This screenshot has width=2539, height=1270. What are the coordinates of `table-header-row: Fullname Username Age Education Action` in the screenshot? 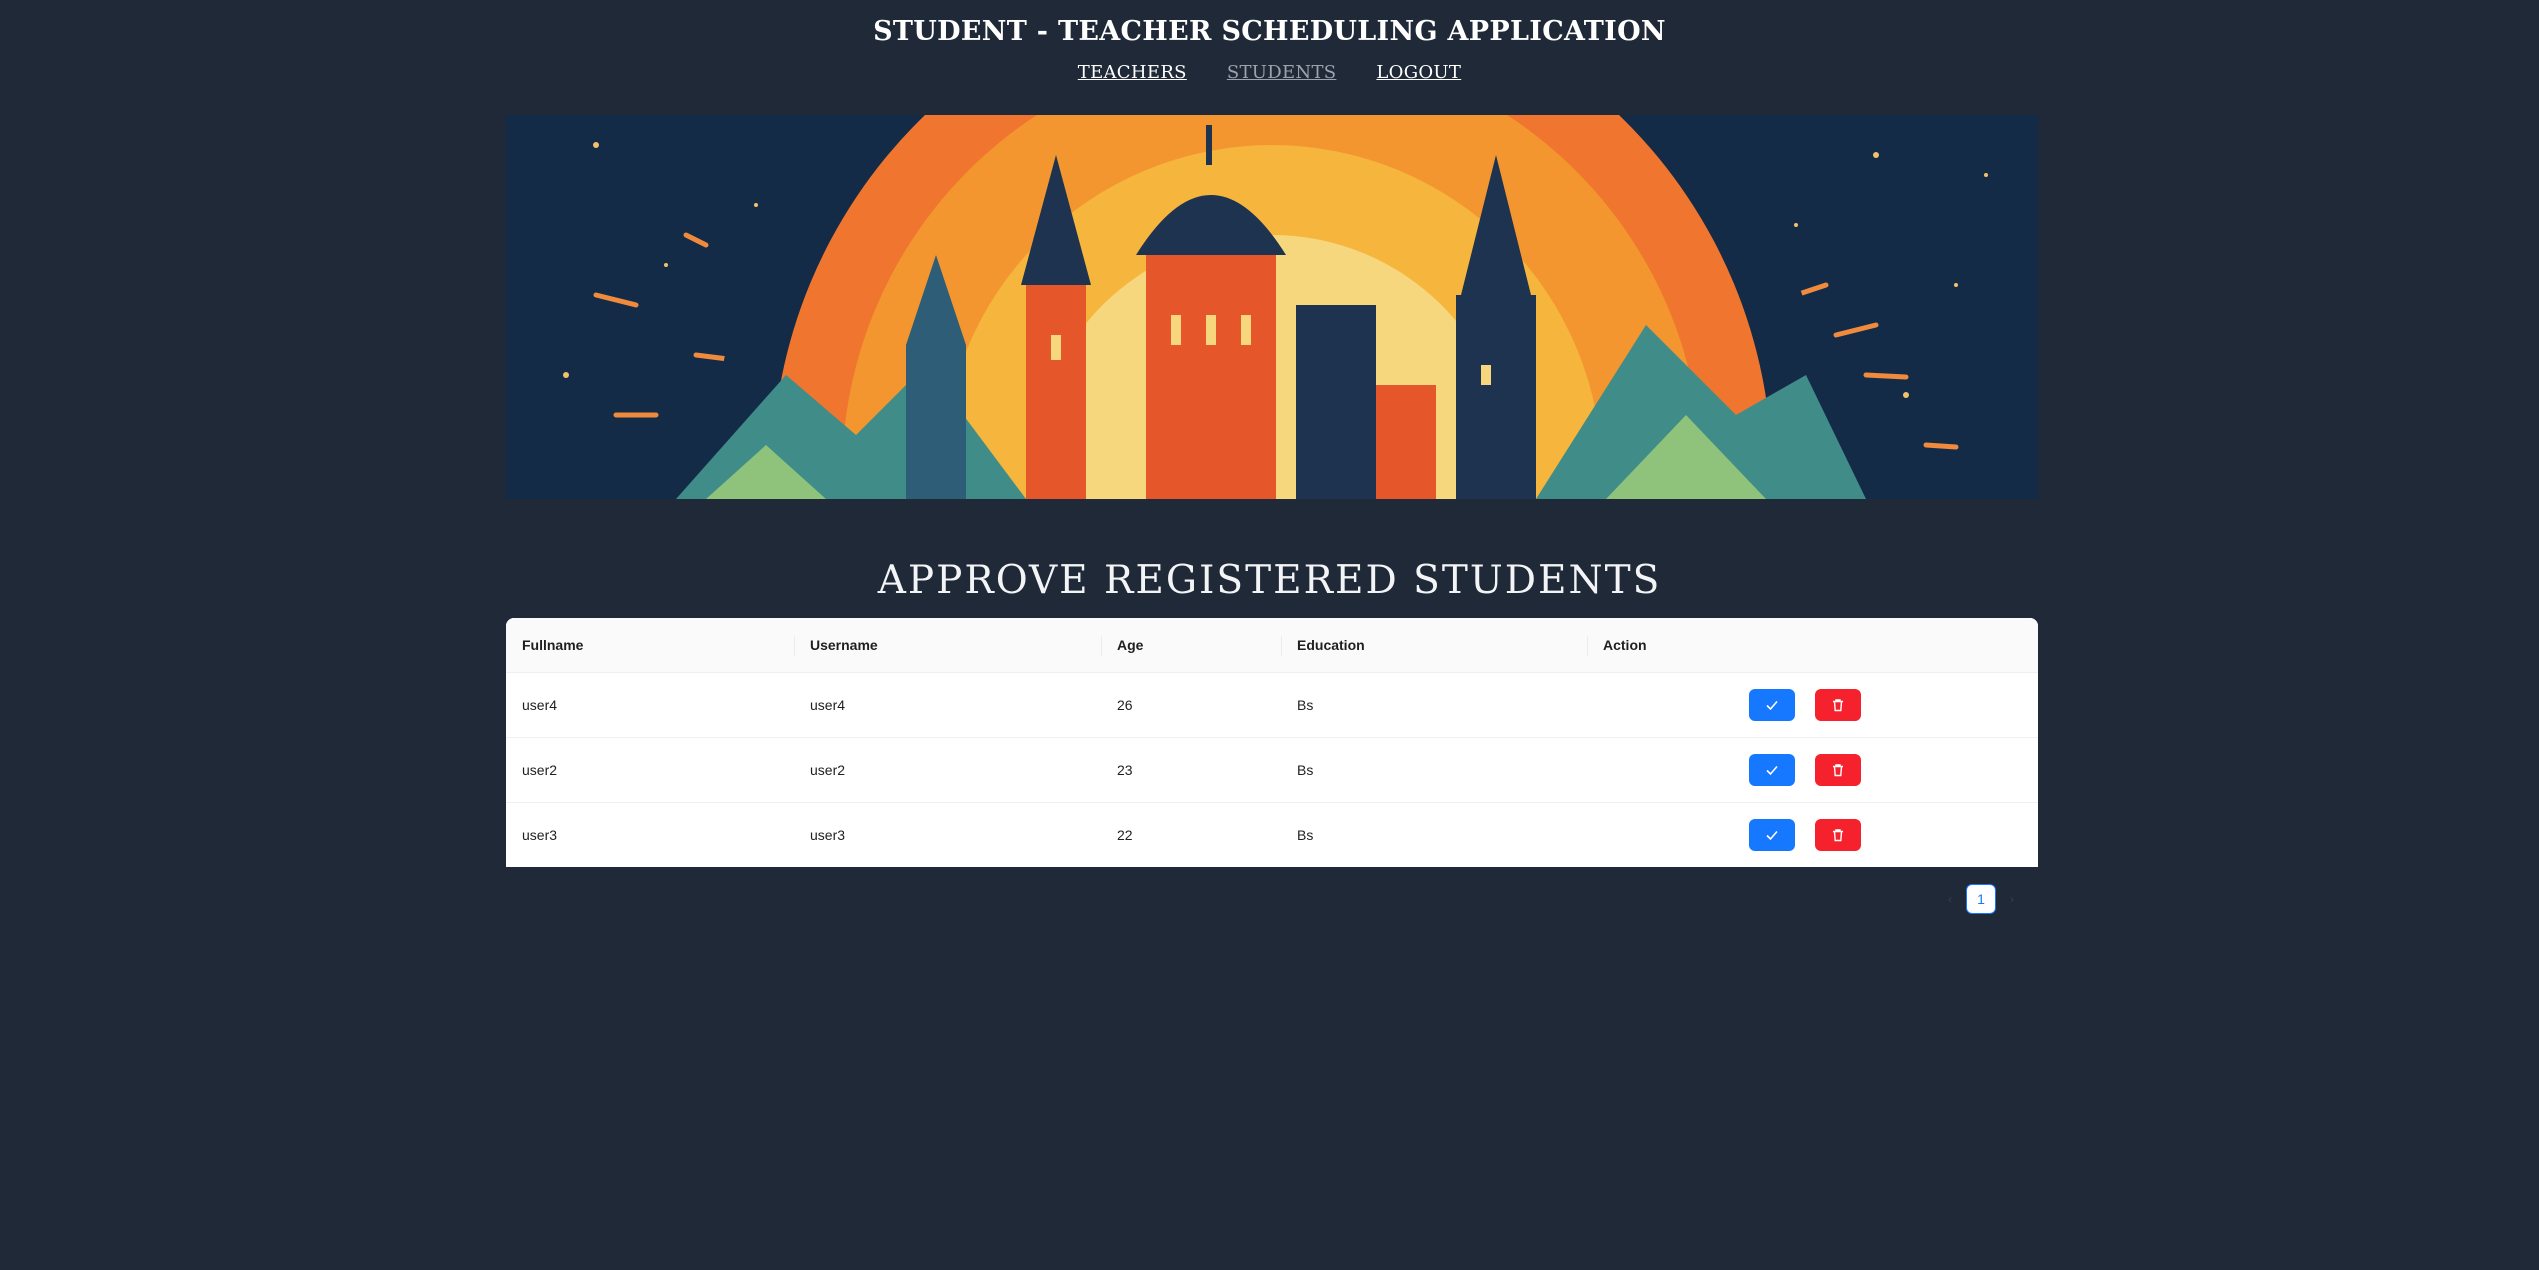 It's located at (1272, 645).